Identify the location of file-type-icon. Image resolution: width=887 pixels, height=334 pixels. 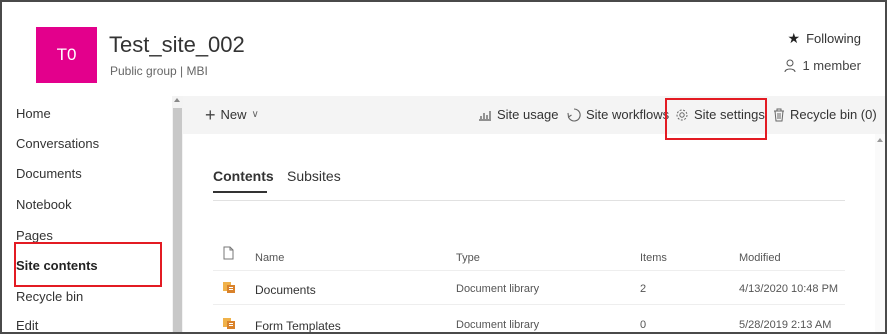
(228, 253).